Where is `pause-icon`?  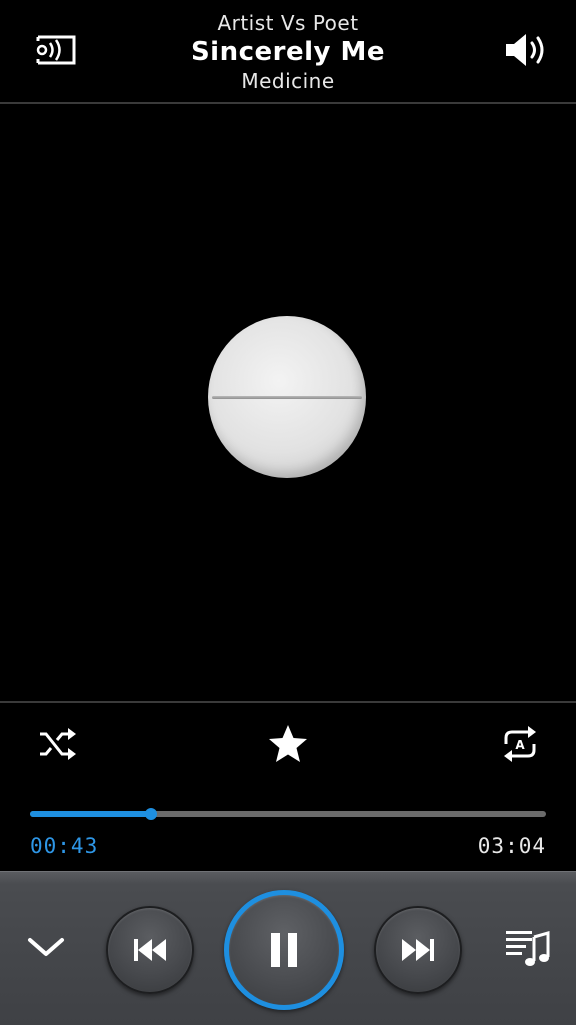
pause-icon is located at coordinates (284, 950).